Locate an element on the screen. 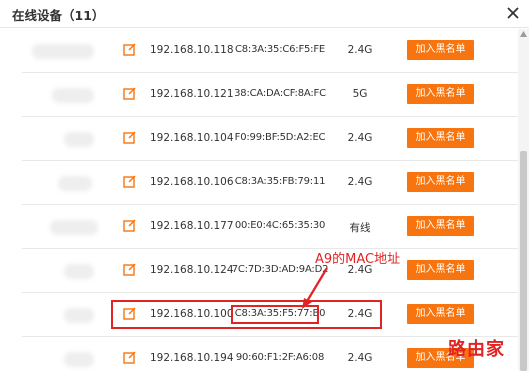 Image resolution: width=529 pixels, height=371 pixels. device-ip: 192.168.10.106 is located at coordinates (192, 182).